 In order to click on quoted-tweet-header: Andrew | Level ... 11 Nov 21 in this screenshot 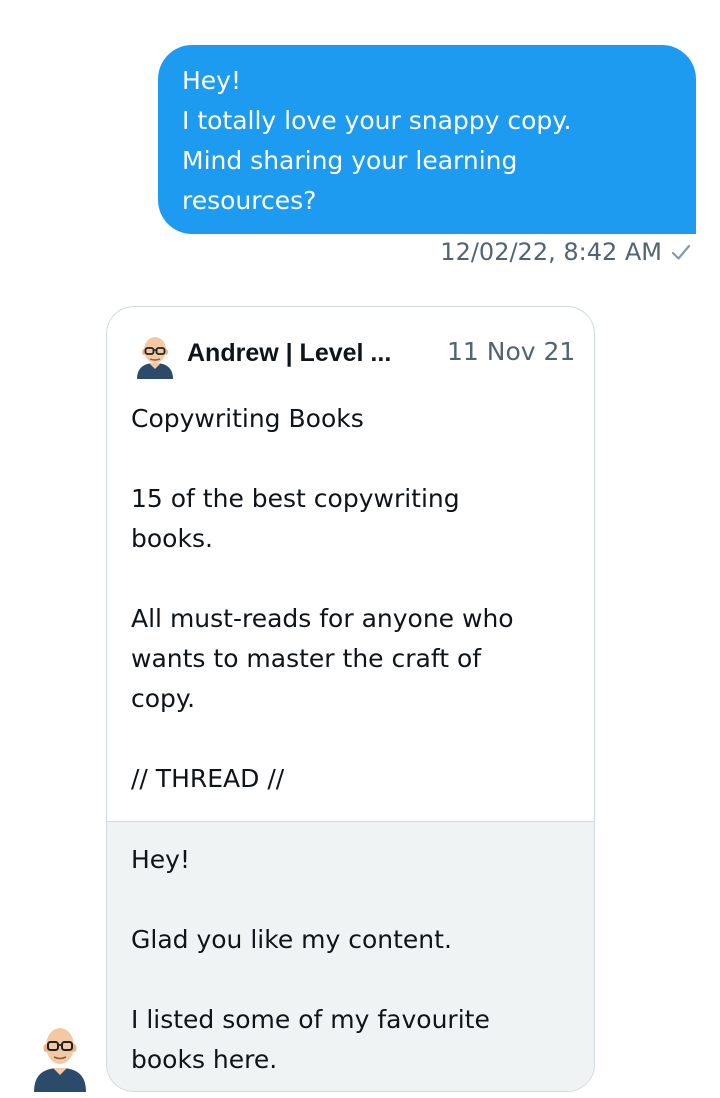, I will do `click(354, 357)`.